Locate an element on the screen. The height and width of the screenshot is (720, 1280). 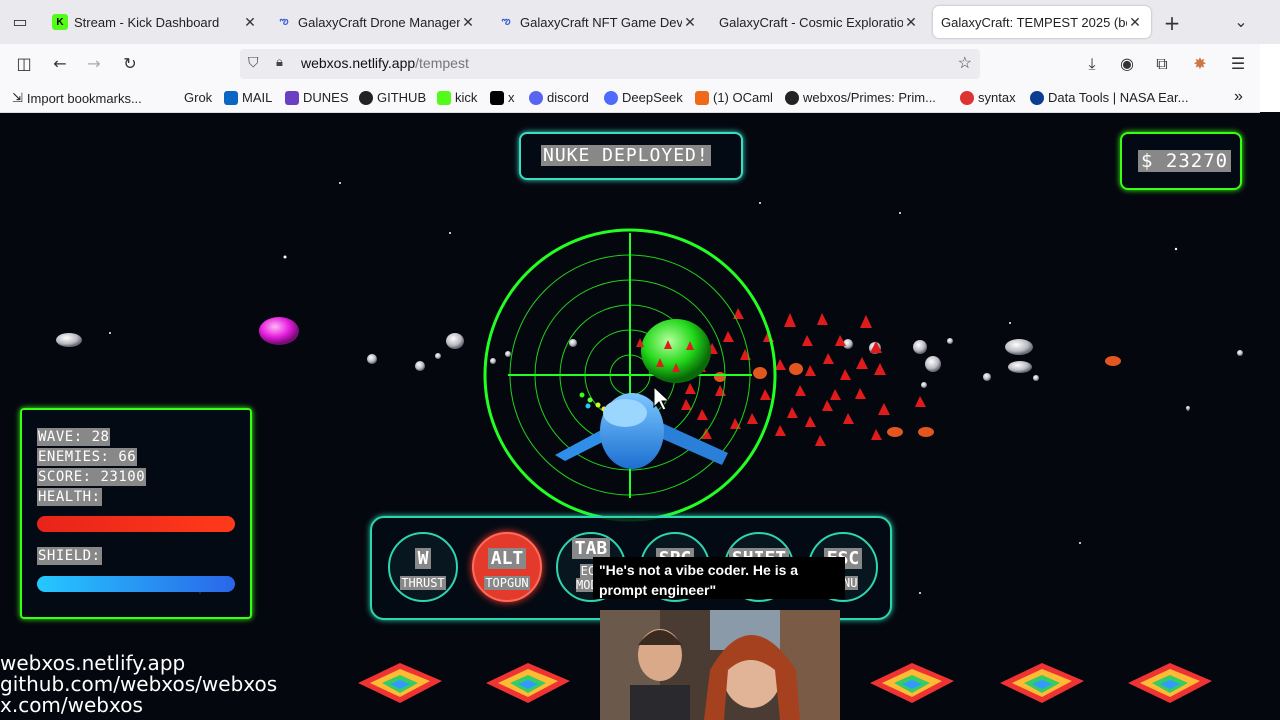
tab-cosmic-exploration: GalaxyCraft - Cosmic Exploratio ✕ is located at coordinates (819, 22).